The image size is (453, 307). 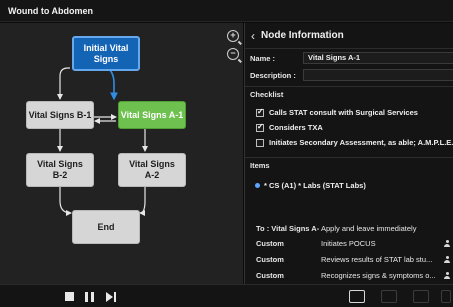 I want to click on edge-initial-a1, so click(x=113, y=85).